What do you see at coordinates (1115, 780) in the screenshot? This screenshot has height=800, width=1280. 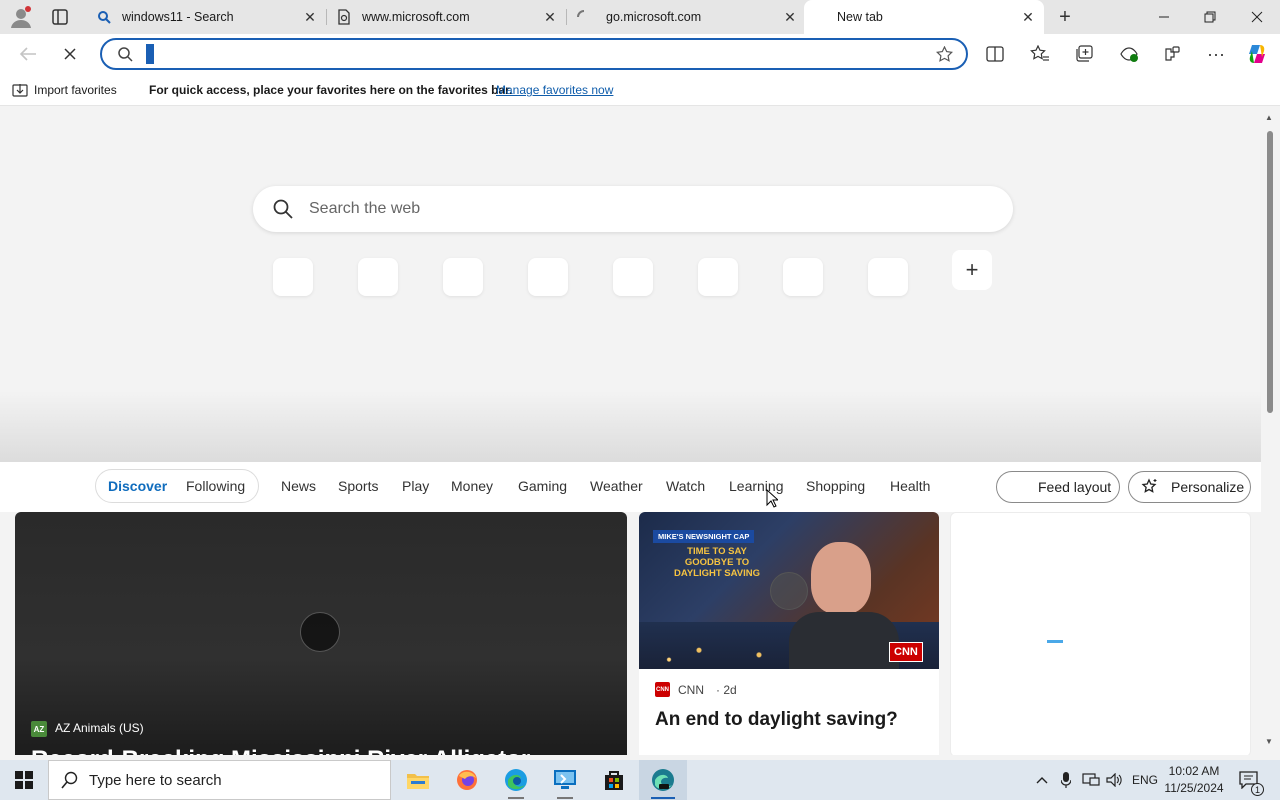 I see `volume-icon` at bounding box center [1115, 780].